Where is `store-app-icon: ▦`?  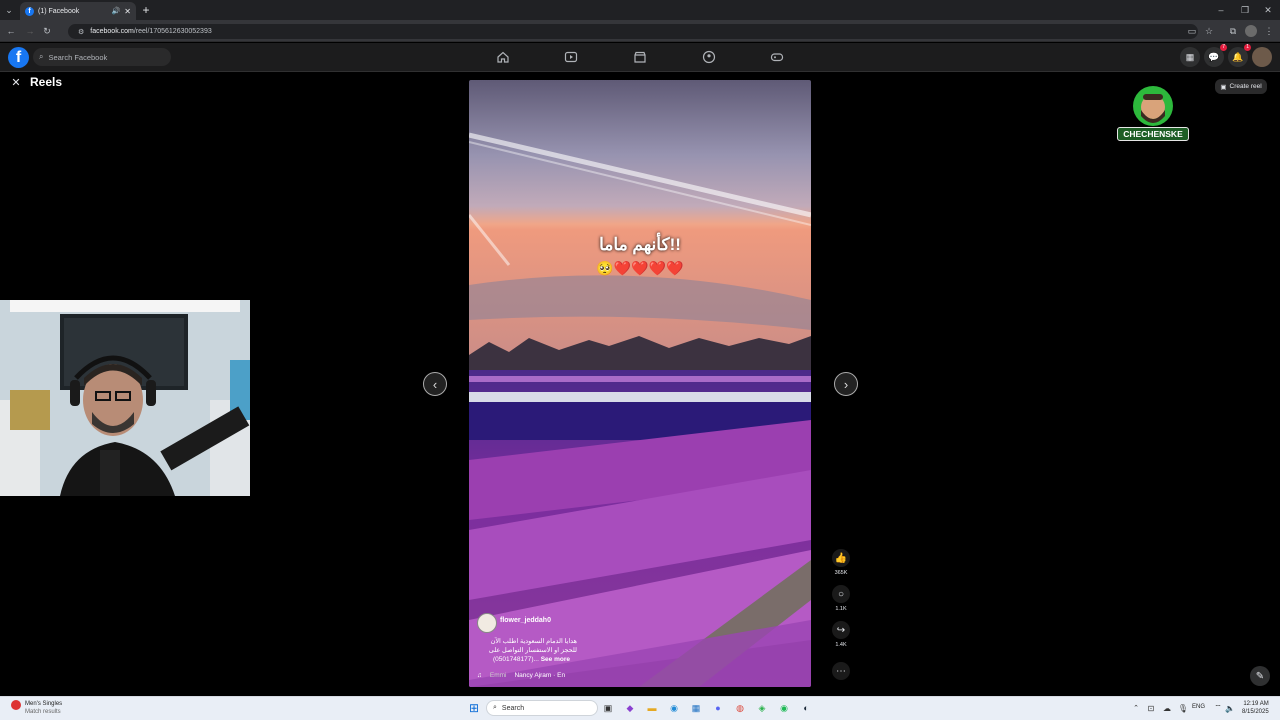 store-app-icon: ▦ is located at coordinates (696, 708).